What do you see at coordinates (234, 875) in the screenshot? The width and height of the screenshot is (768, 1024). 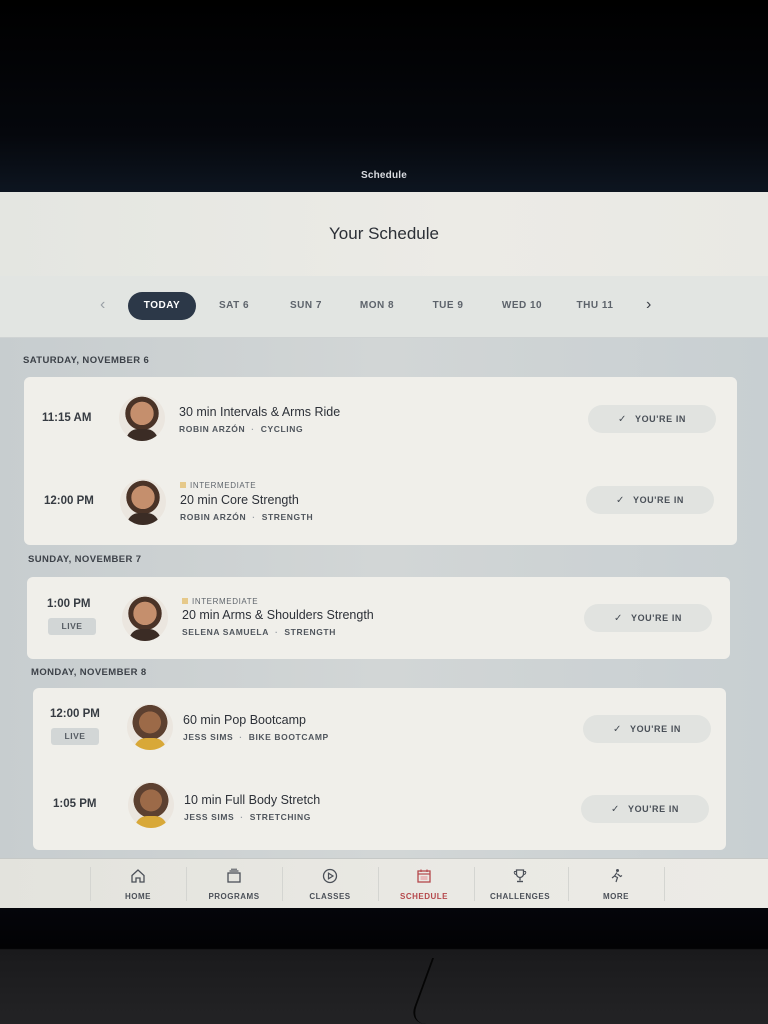 I see `programs-icon` at bounding box center [234, 875].